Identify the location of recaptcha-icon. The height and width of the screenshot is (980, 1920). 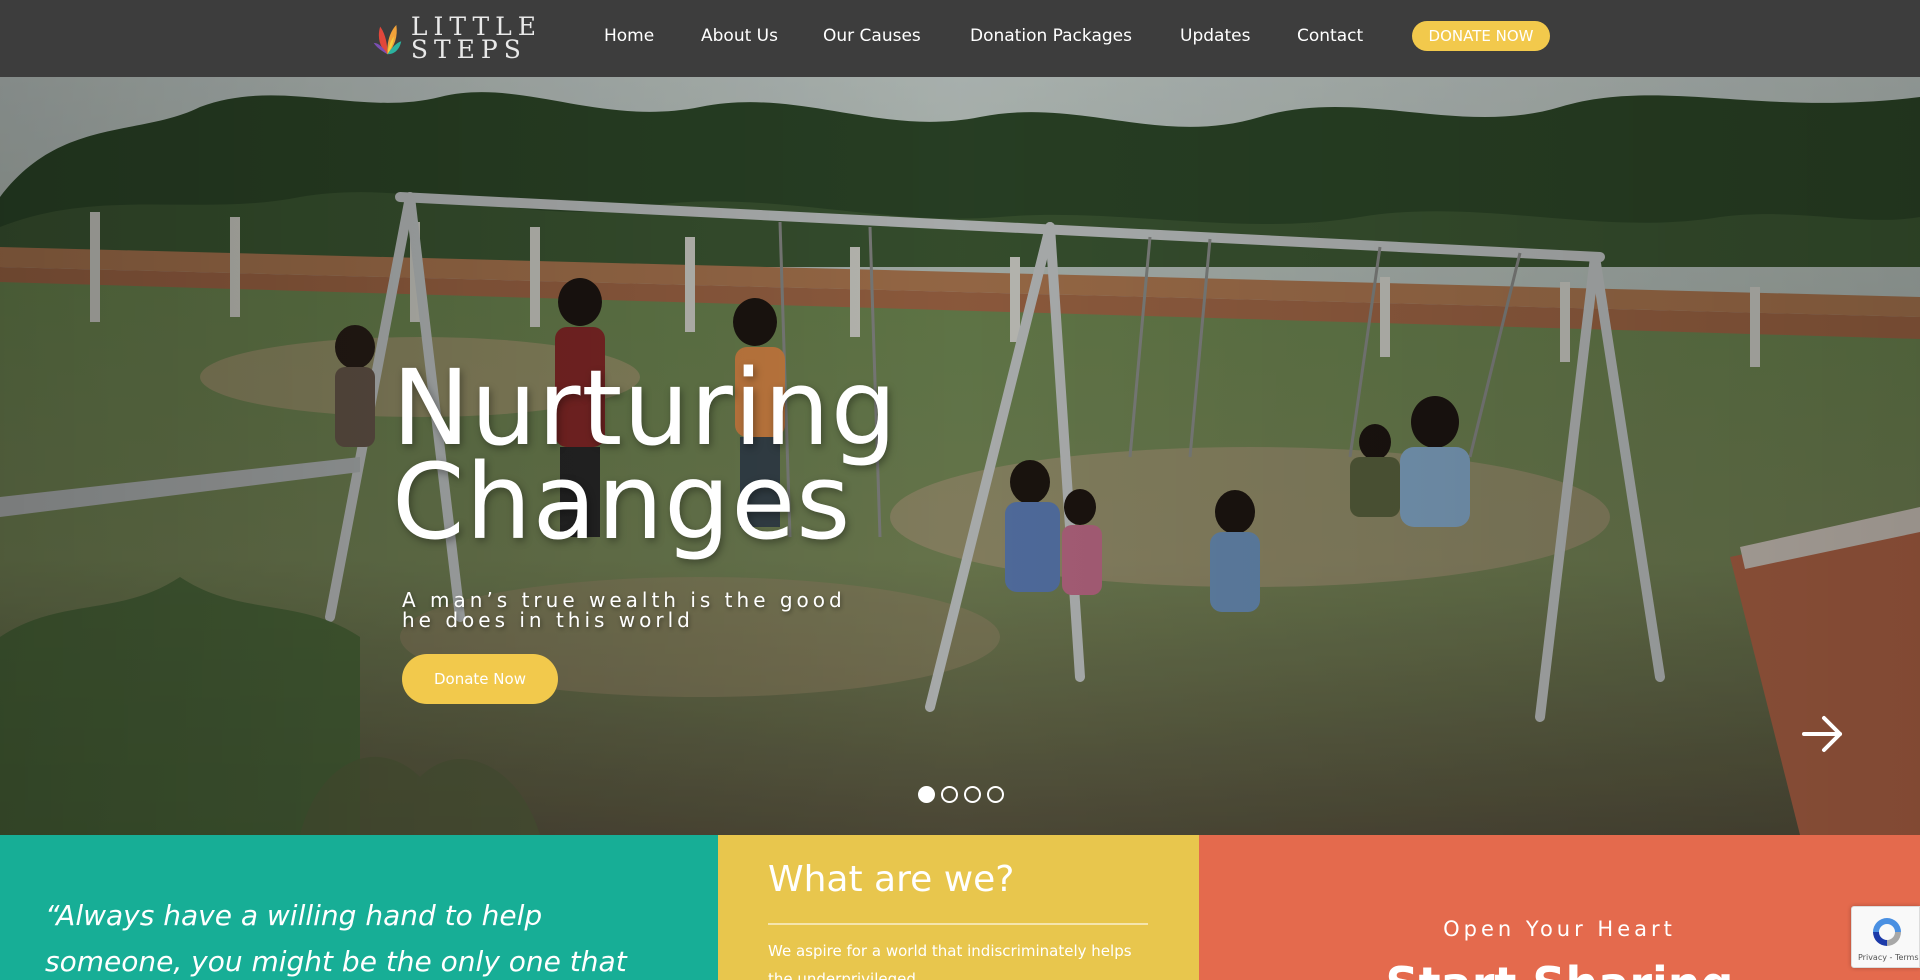
(1887, 932).